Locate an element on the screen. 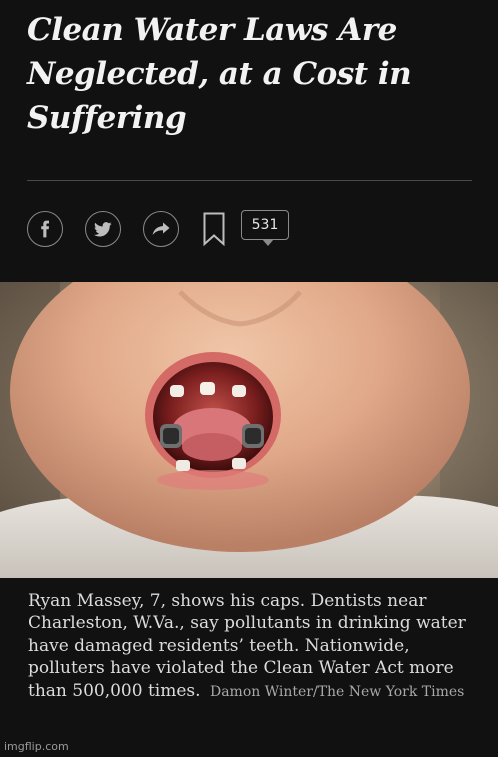  twitter-icon is located at coordinates (103, 228).